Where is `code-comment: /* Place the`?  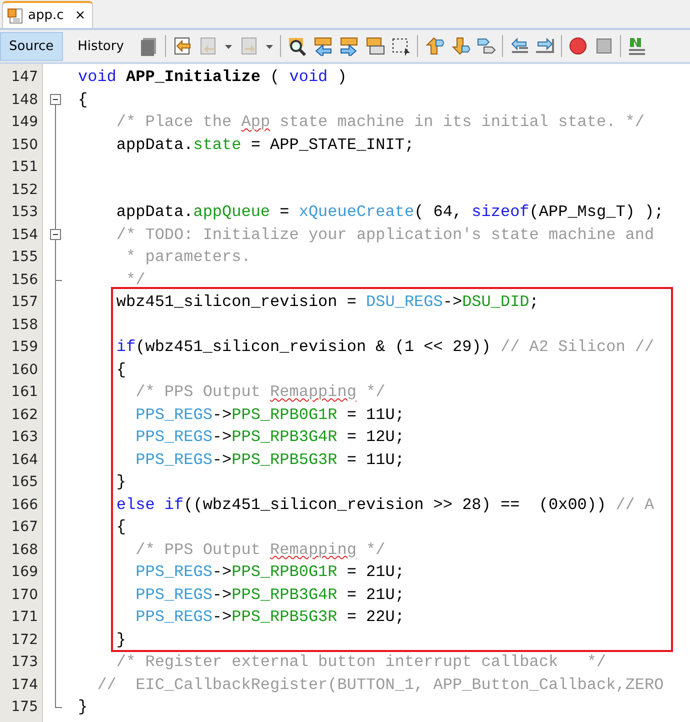 code-comment: /* Place the is located at coordinates (174, 122).